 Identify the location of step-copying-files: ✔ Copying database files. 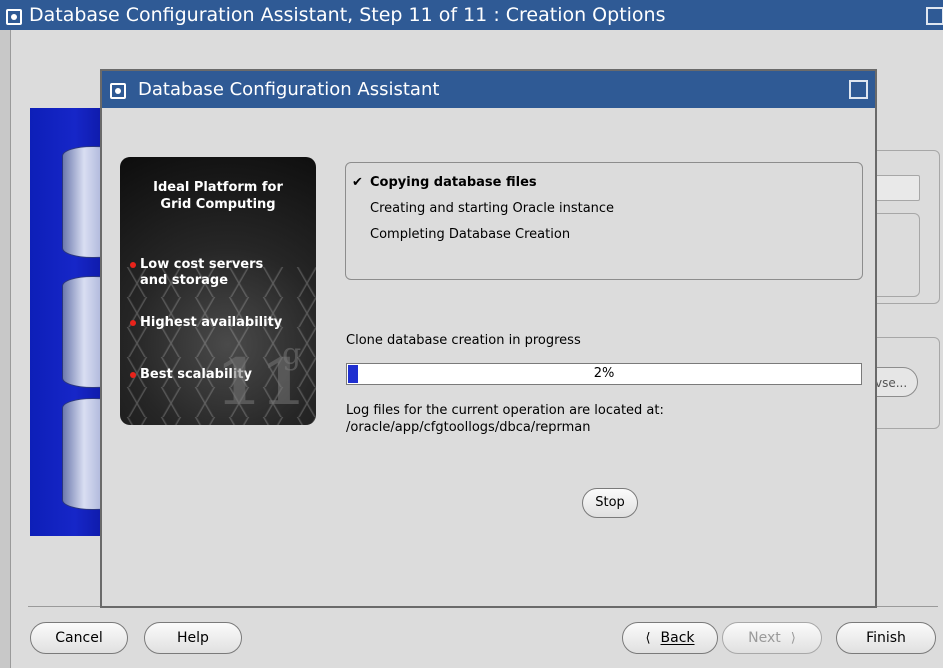
(444, 182).